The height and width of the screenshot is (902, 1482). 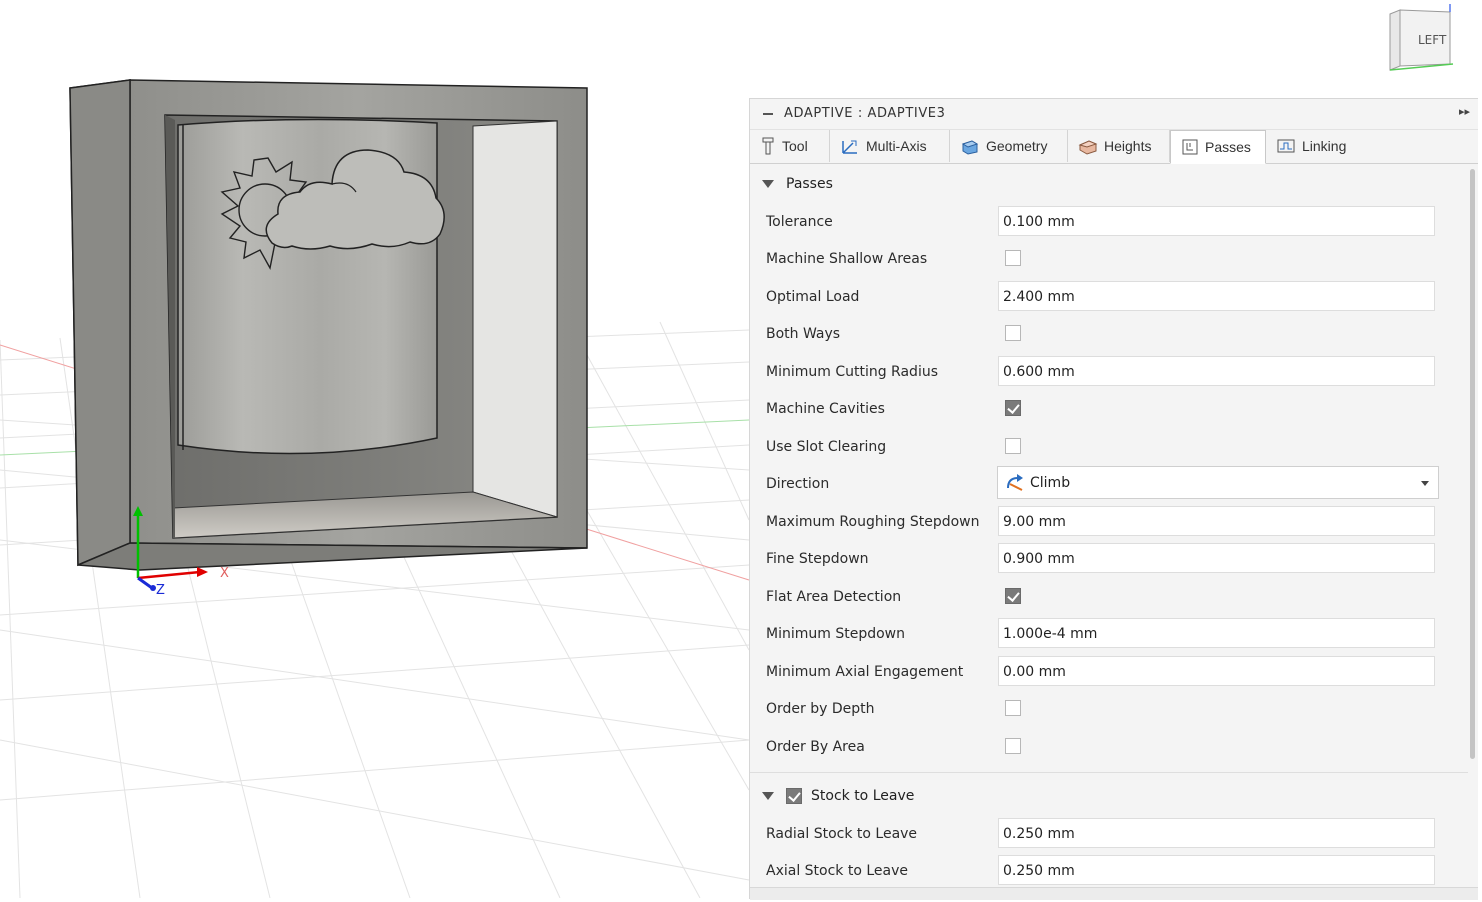 I want to click on optimal-load-label: Optimal Load, so click(x=813, y=297).